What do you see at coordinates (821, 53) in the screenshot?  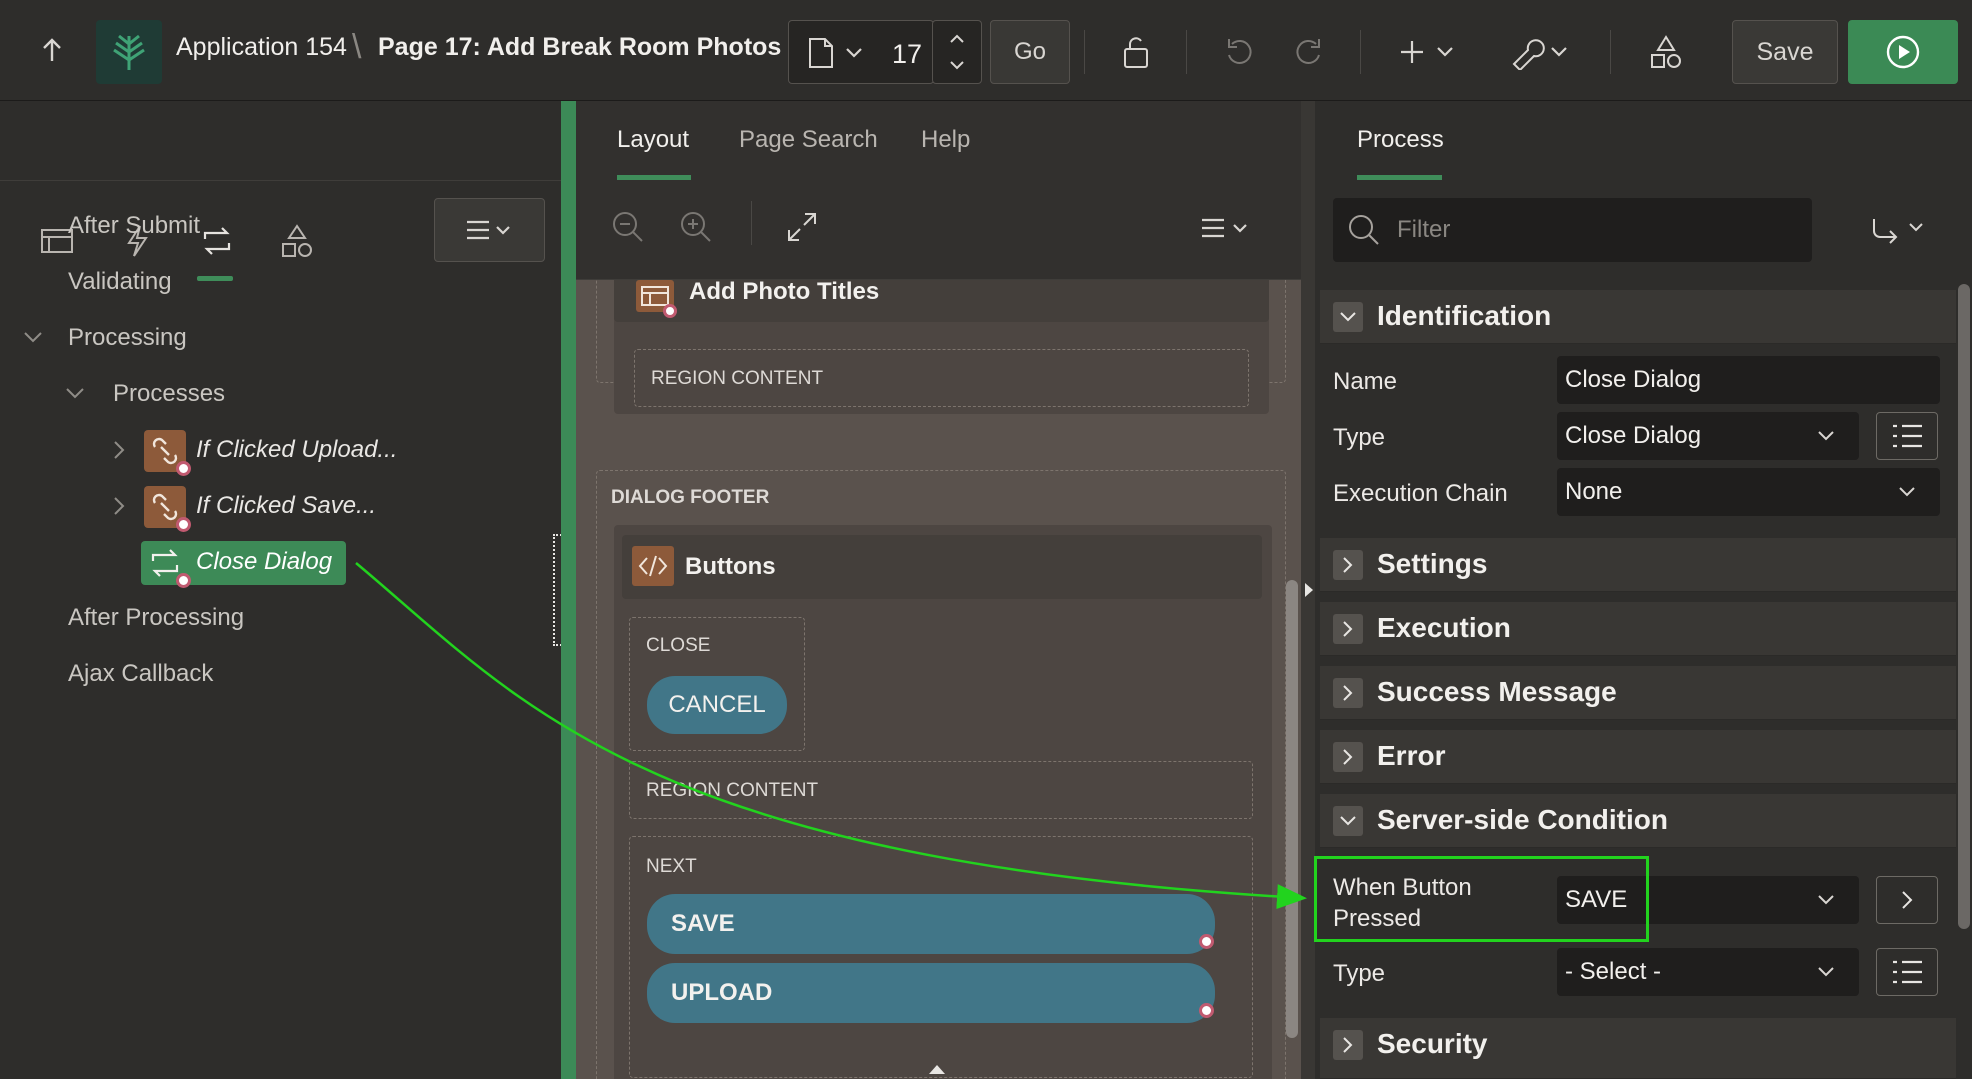 I see `page-icon` at bounding box center [821, 53].